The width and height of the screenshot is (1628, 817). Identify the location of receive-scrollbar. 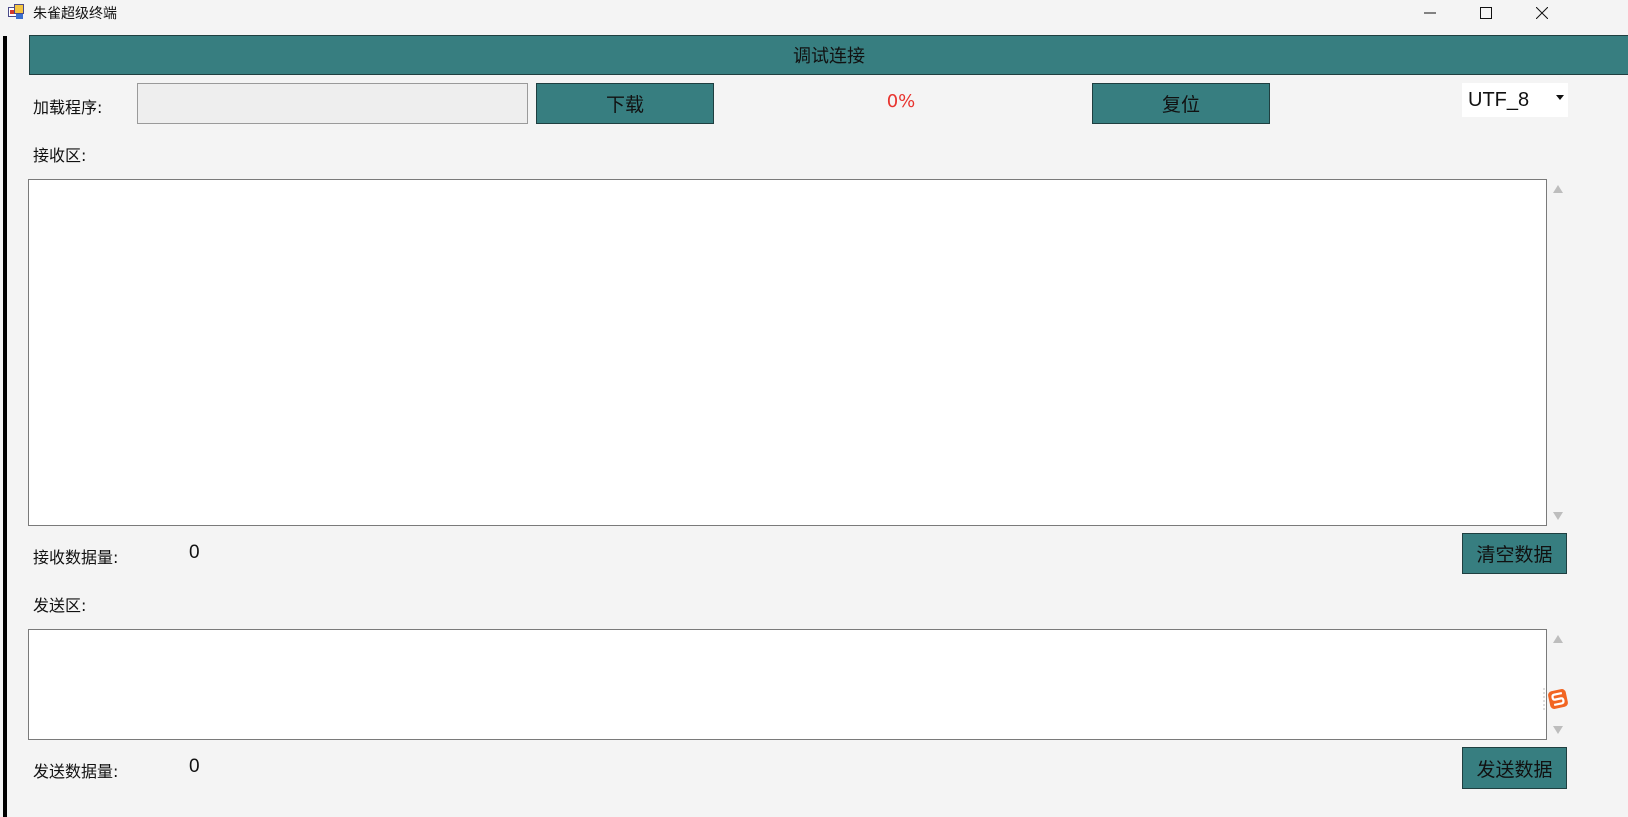
(1558, 352).